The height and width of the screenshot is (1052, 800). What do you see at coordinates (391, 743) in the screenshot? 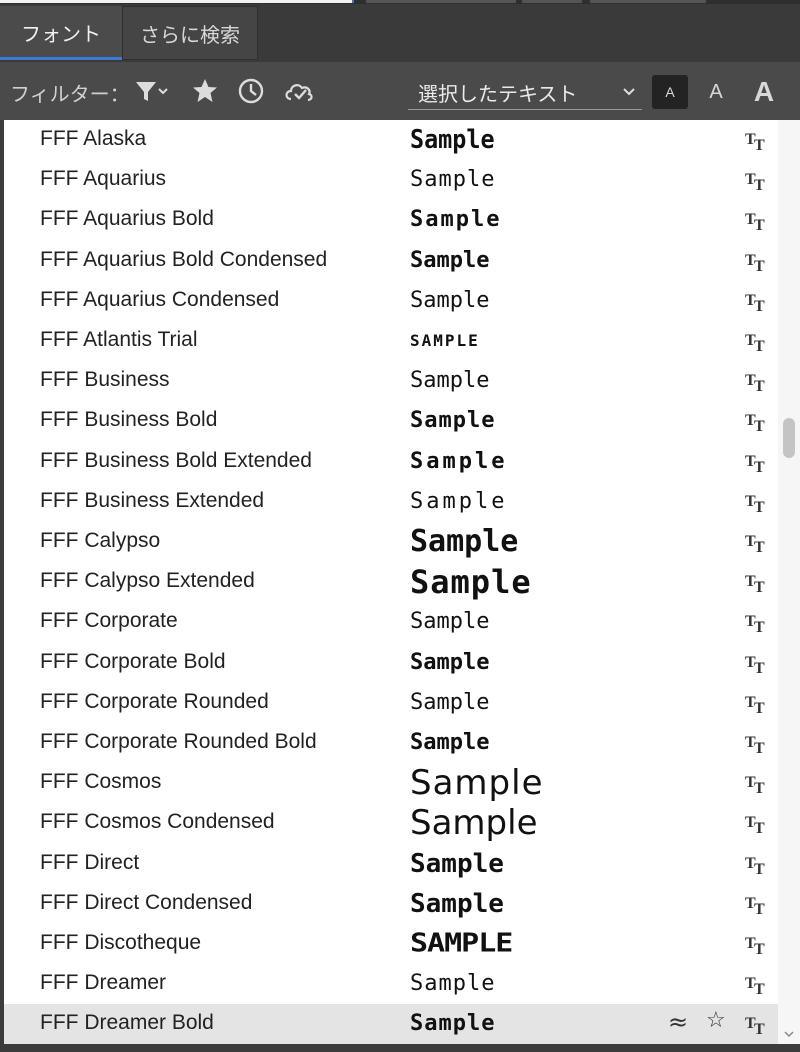
I see `font-row: FFF Corporate Rounded Bold Sample T T` at bounding box center [391, 743].